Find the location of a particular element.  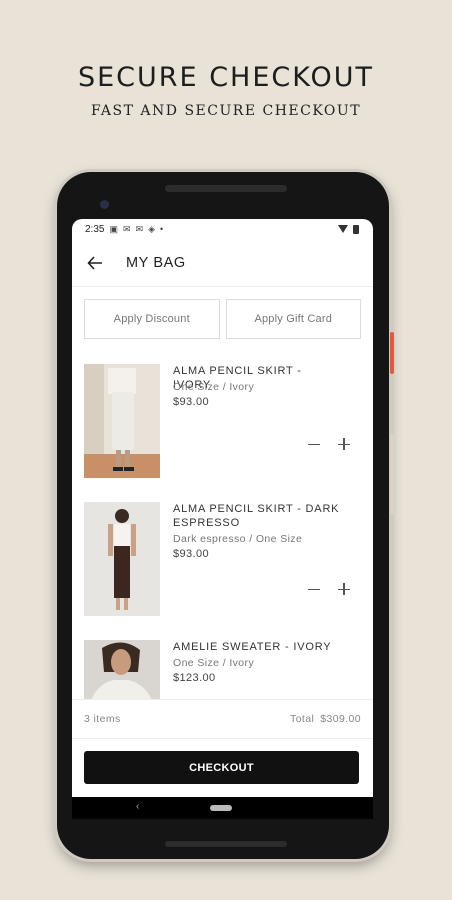

front-camera-icon is located at coordinates (104, 204).